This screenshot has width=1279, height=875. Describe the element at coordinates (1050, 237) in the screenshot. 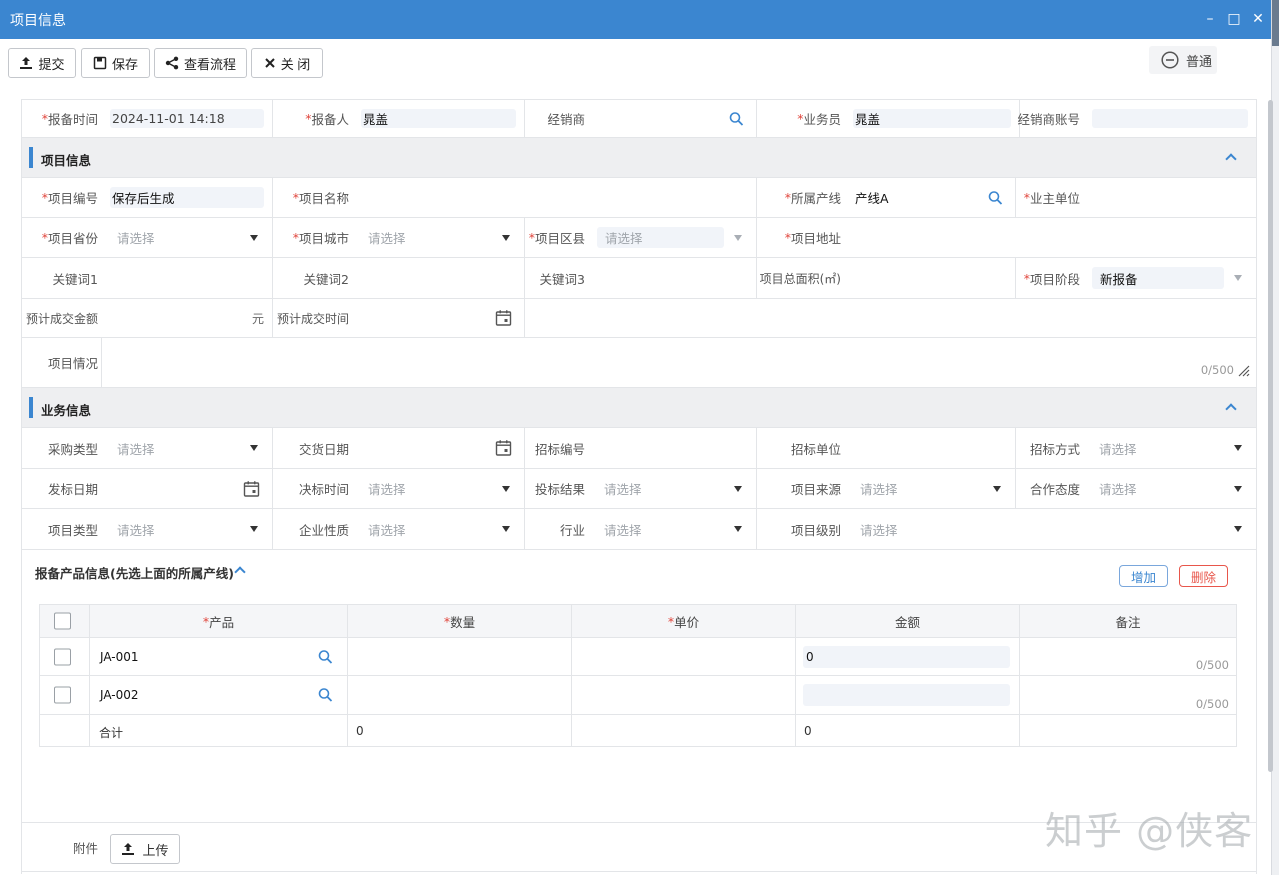

I see `address-field` at that location.